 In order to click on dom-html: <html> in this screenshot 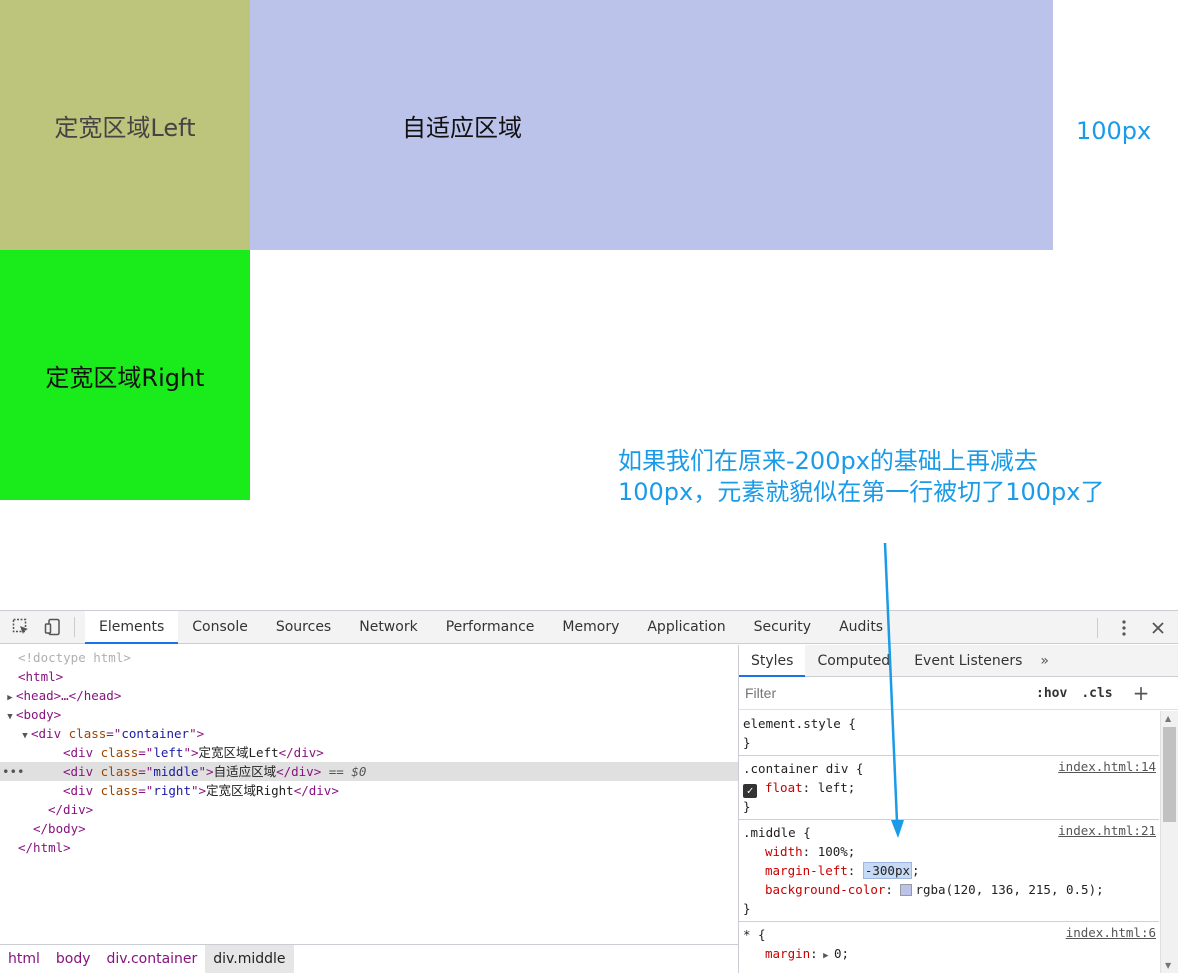, I will do `click(369, 676)`.